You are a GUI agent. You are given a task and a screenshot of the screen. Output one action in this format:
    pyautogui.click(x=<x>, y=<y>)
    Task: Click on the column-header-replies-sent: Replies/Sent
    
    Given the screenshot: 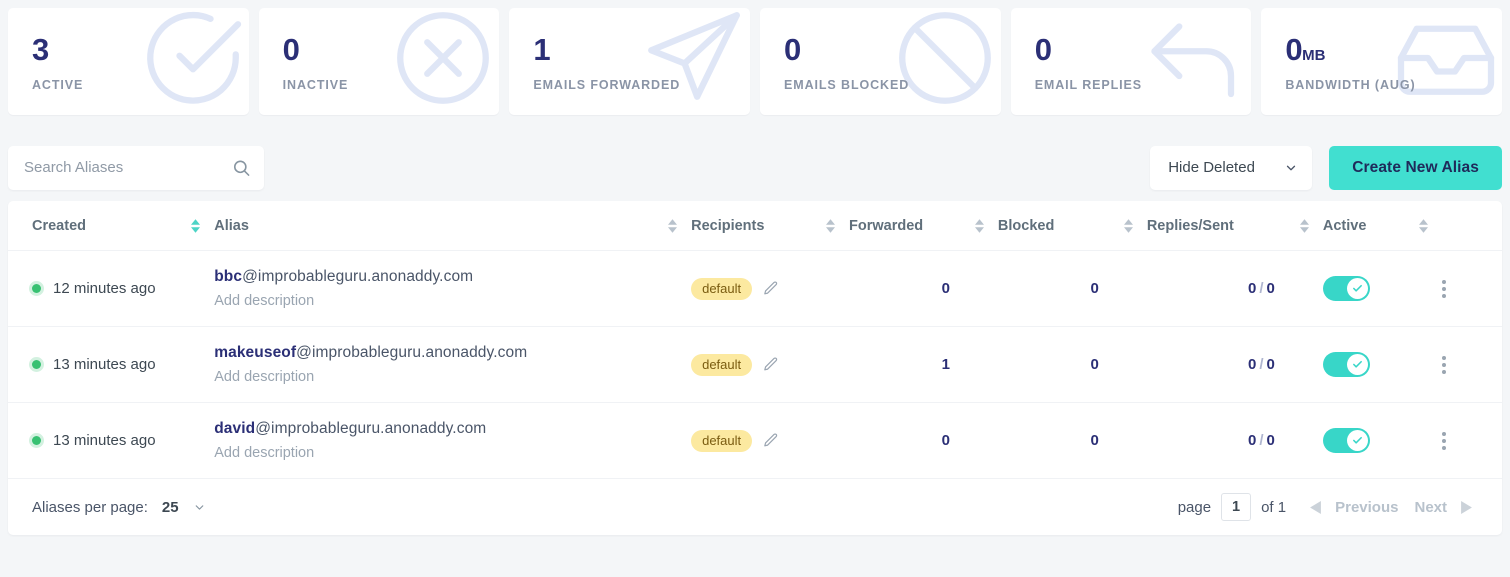 What is the action you would take?
    pyautogui.click(x=1235, y=226)
    